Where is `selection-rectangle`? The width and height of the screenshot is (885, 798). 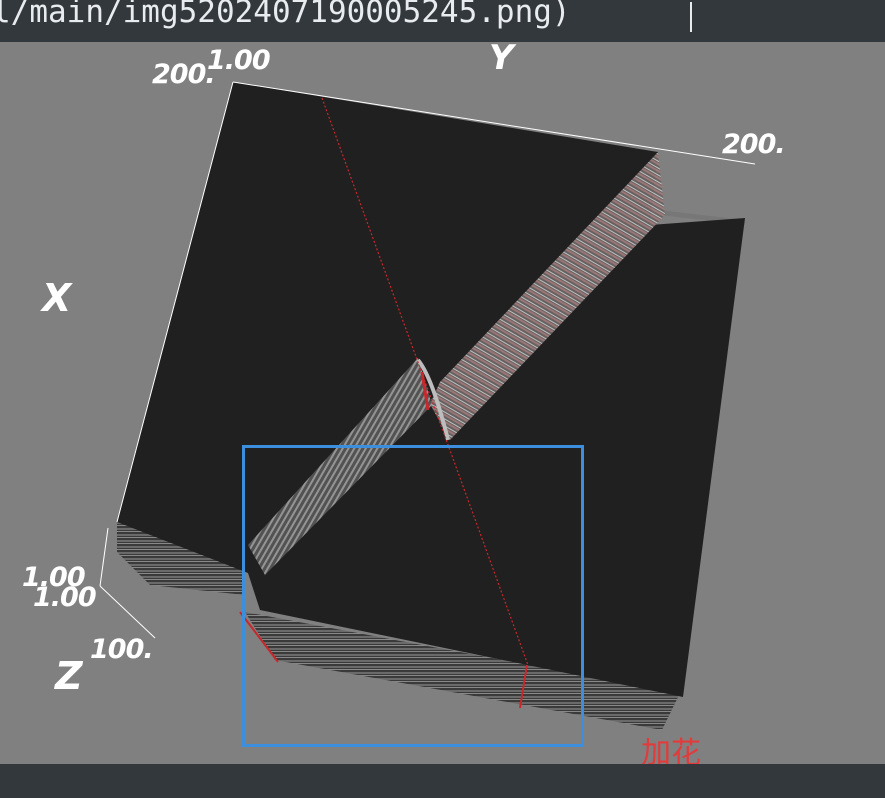 selection-rectangle is located at coordinates (413, 596).